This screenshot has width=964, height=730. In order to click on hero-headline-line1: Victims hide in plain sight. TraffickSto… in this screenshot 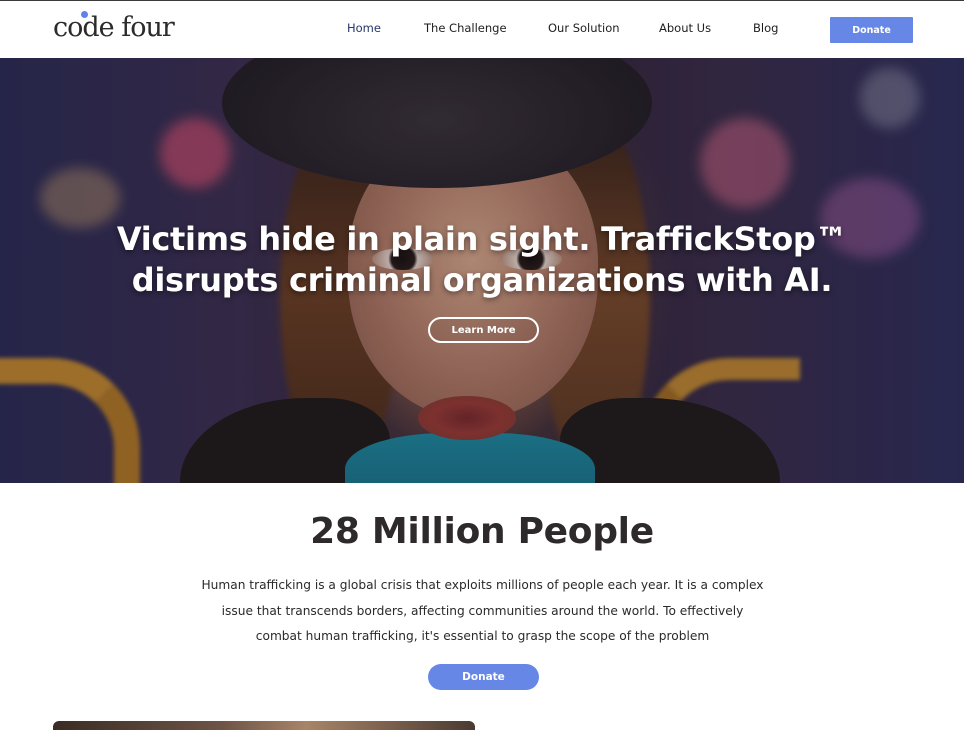, I will do `click(482, 239)`.